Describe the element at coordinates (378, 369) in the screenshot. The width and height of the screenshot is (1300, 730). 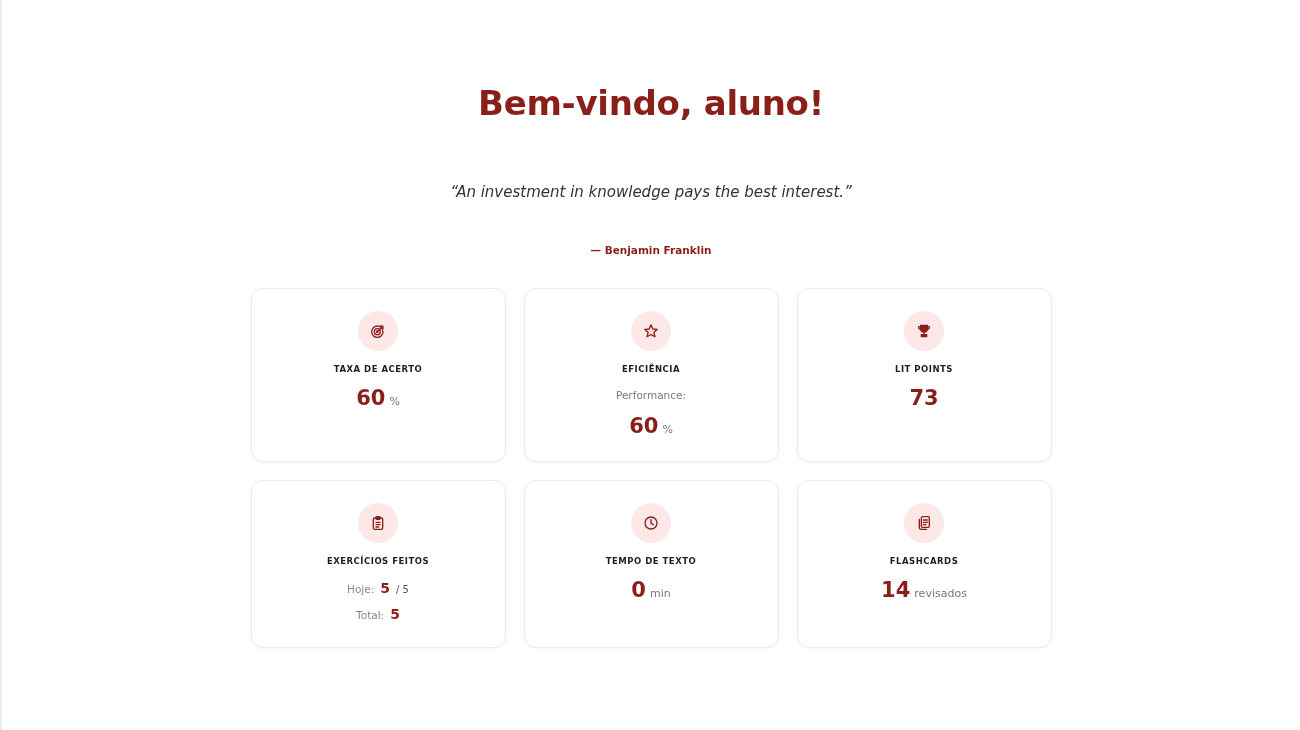
I see `card-title: TAXA DE ACERTO` at that location.